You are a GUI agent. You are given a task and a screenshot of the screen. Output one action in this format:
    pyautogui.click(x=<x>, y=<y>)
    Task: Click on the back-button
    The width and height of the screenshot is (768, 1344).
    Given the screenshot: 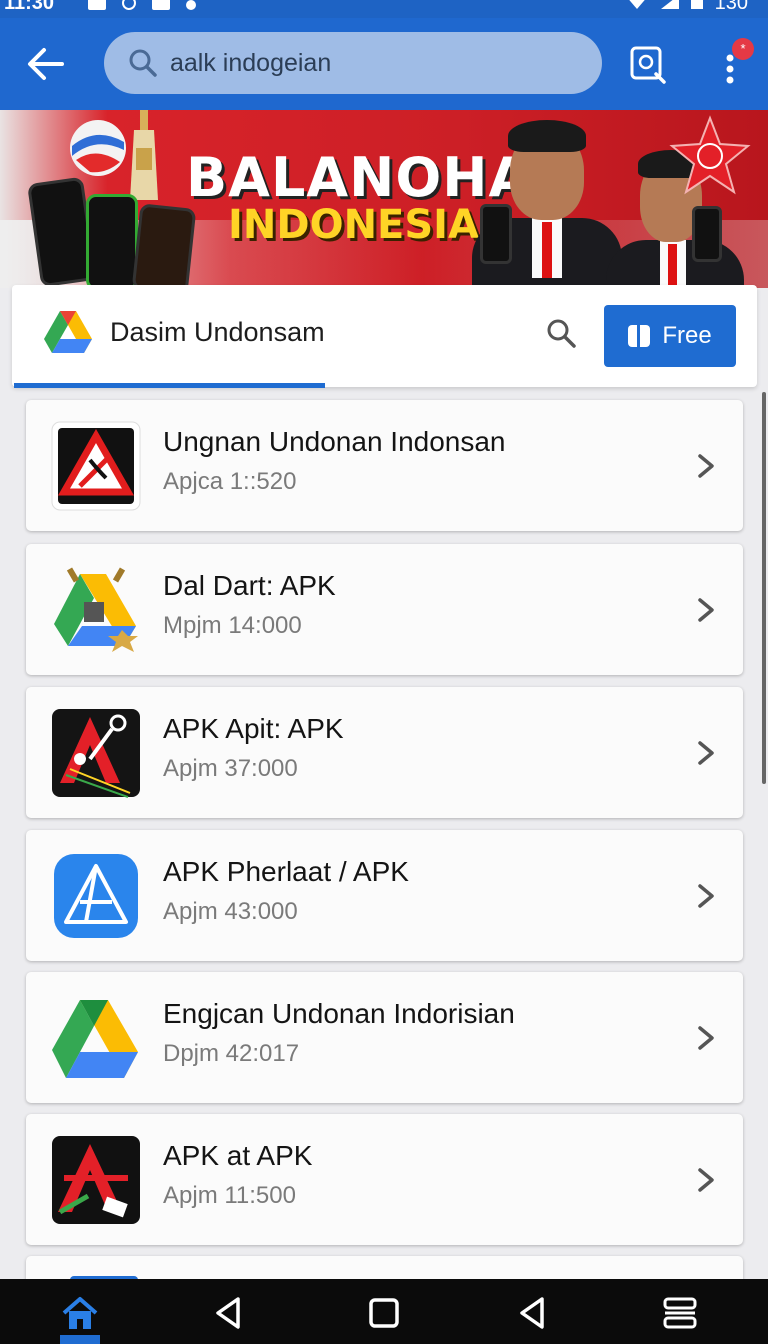 What is the action you would take?
    pyautogui.click(x=46, y=64)
    